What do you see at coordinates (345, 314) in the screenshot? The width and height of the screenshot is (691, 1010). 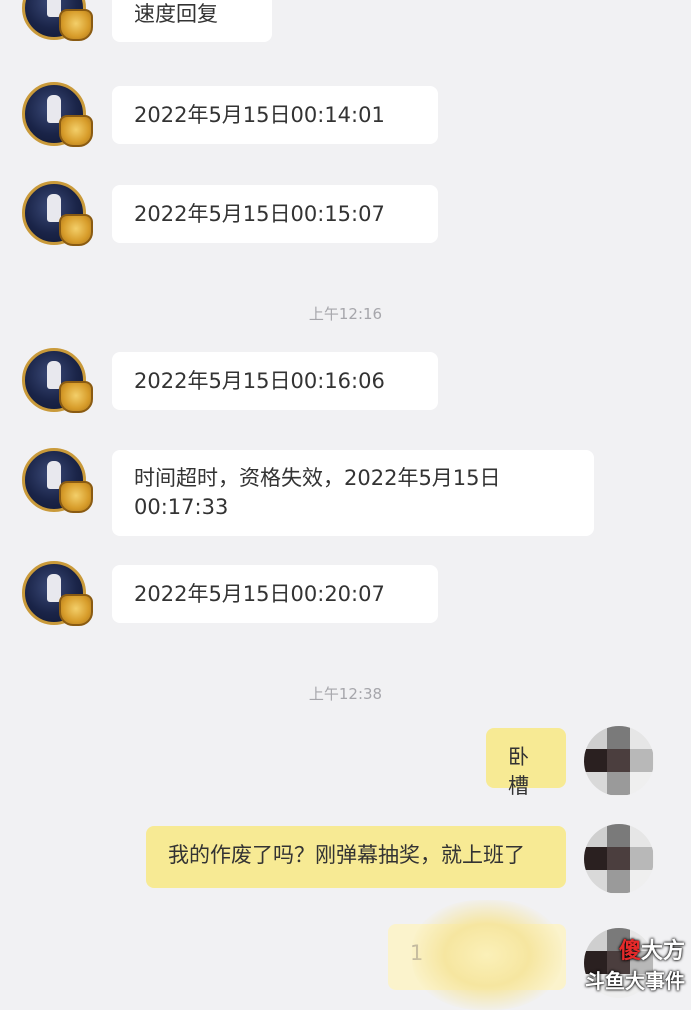 I see `timestamp: 上午12:16` at bounding box center [345, 314].